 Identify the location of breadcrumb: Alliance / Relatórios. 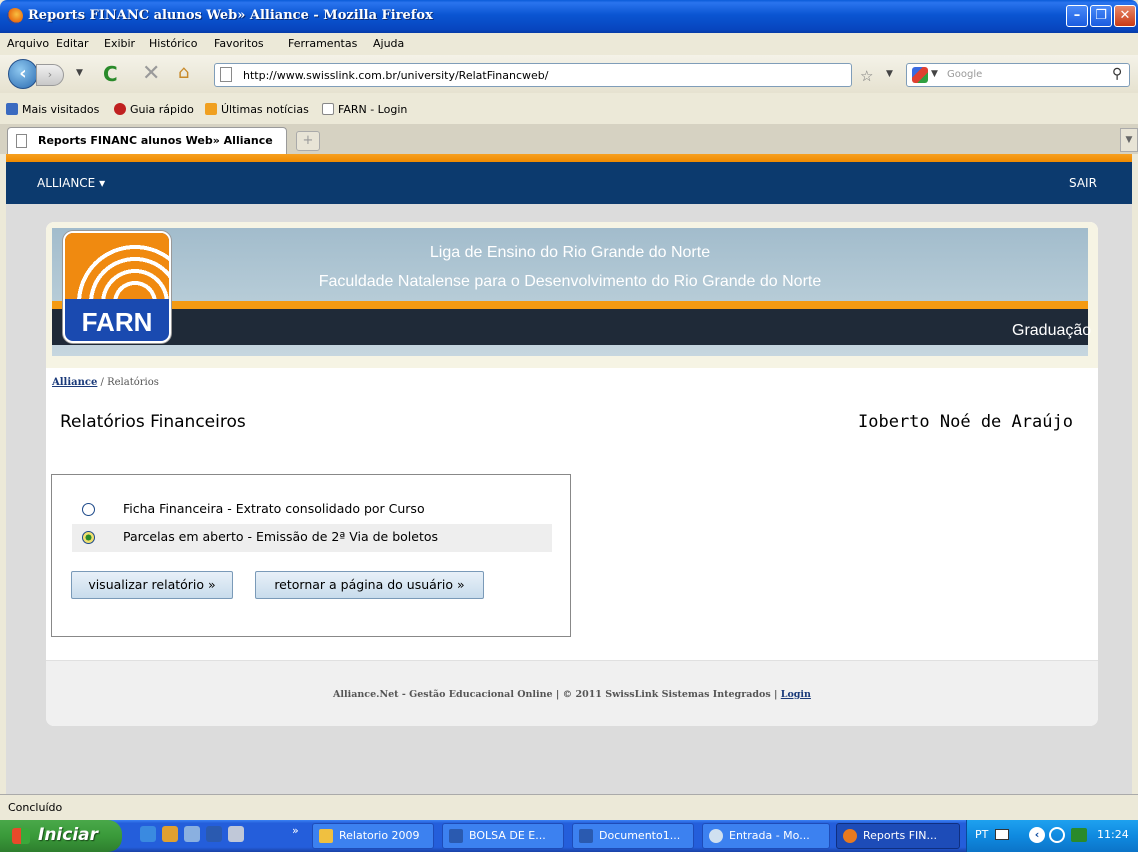
(105, 382).